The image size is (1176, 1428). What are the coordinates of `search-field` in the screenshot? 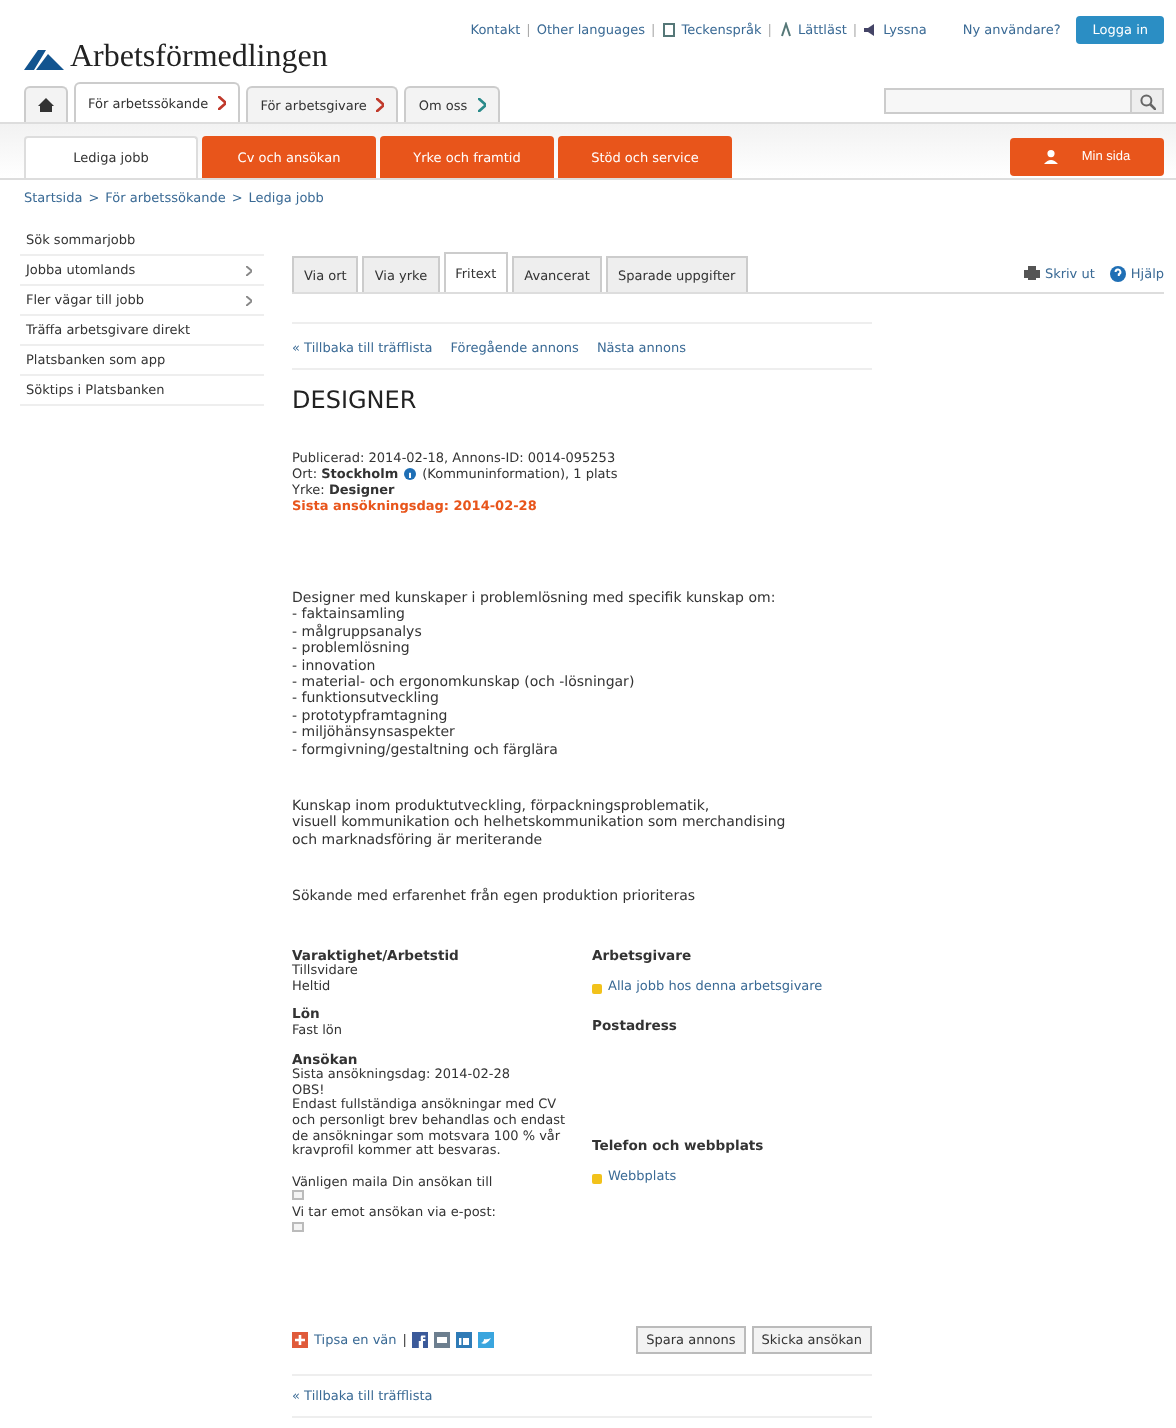 It's located at (1008, 101).